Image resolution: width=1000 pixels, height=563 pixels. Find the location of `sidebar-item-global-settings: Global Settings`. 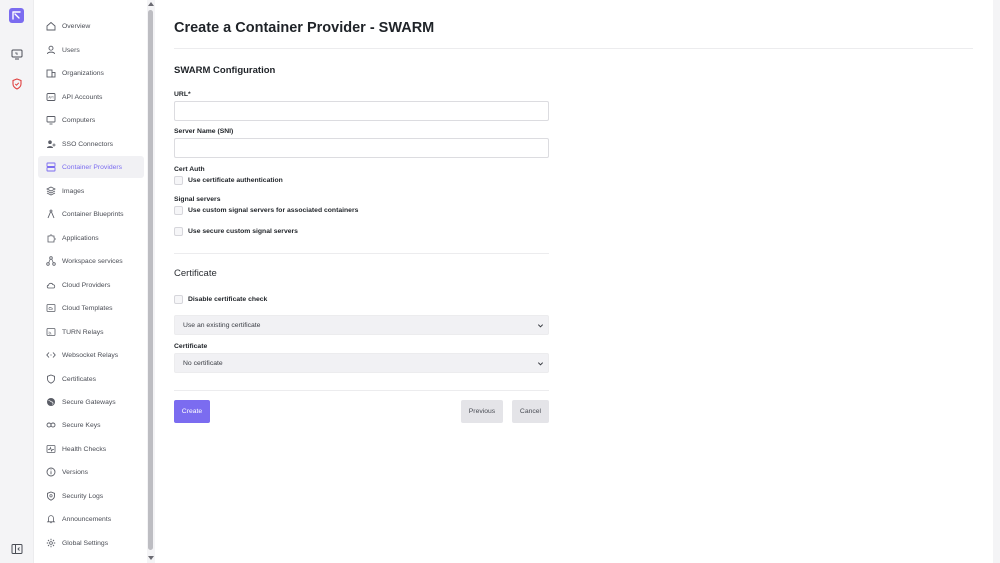

sidebar-item-global-settings: Global Settings is located at coordinates (91, 543).